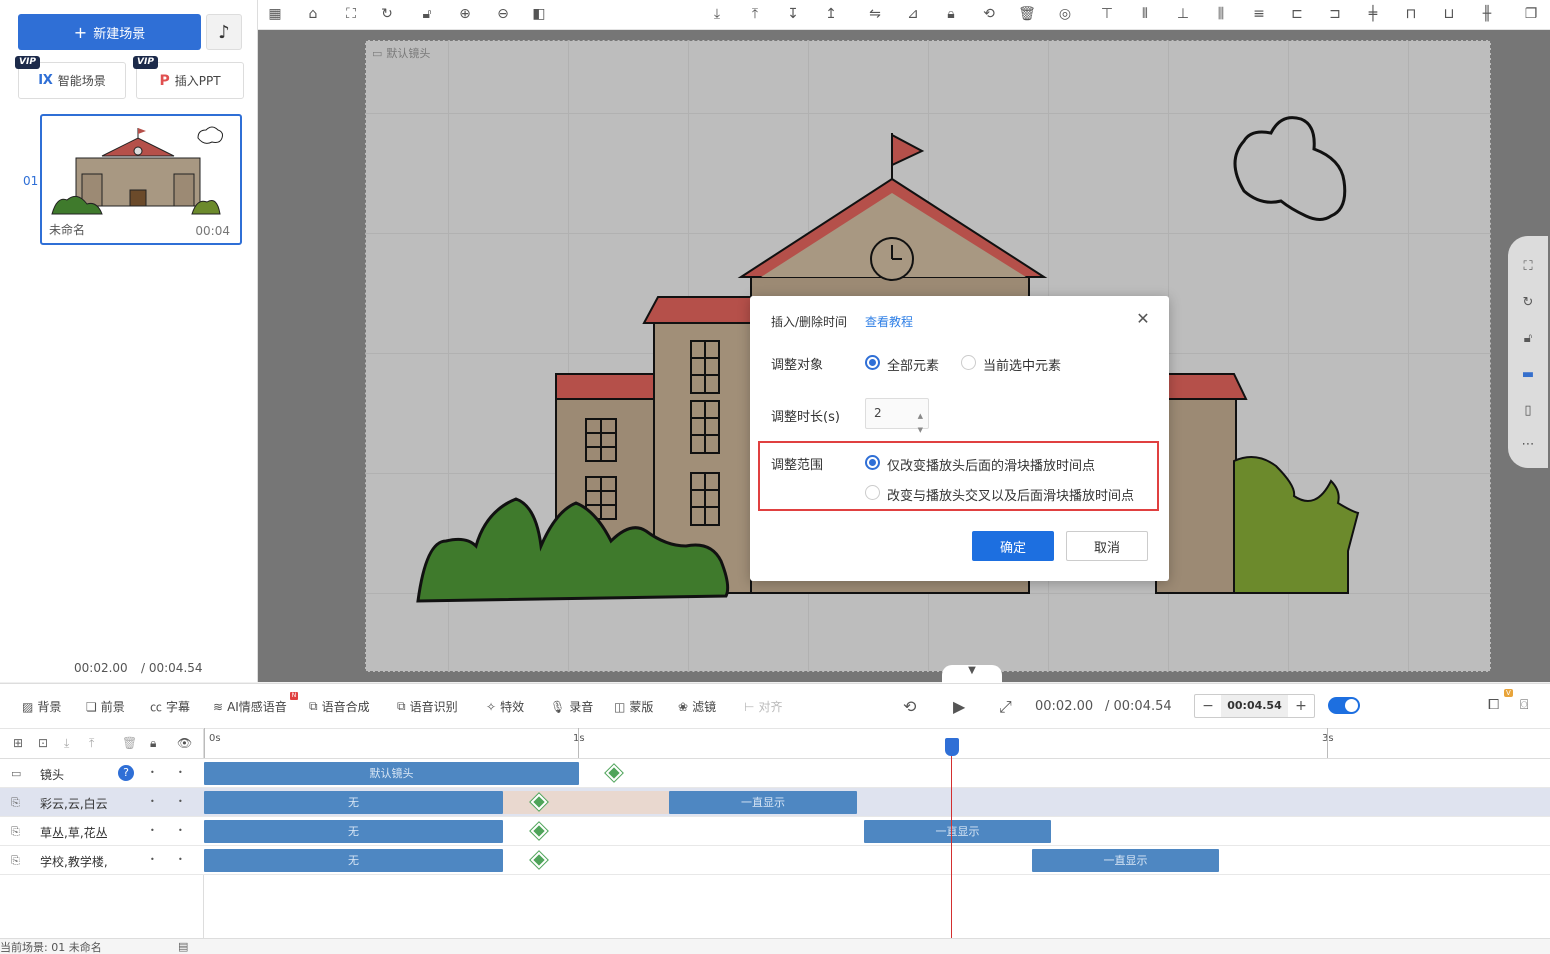 The height and width of the screenshot is (954, 1550). Describe the element at coordinates (1373, 14) in the screenshot. I see `align-center-icon: ╪` at that location.